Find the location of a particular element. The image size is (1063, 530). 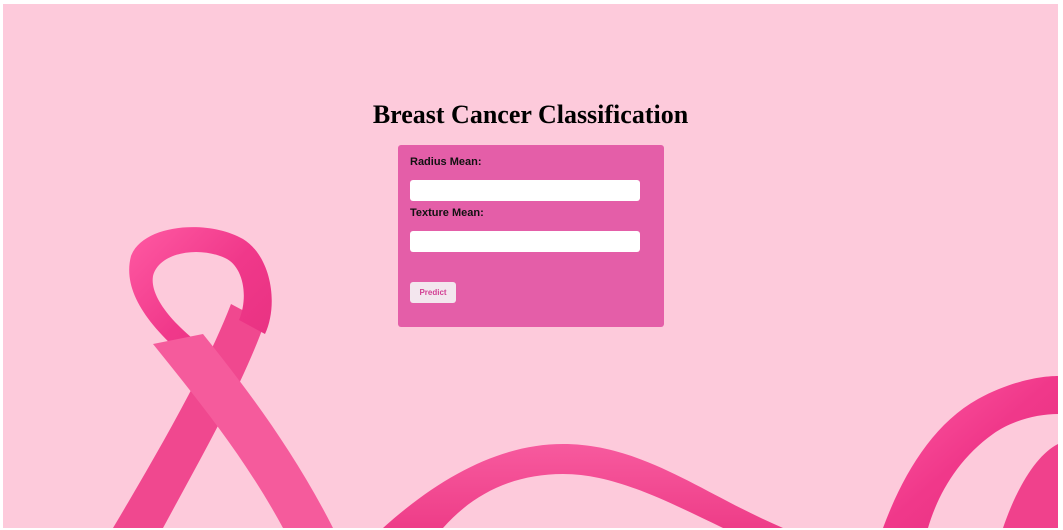

radius-mean-label: Radius Mean: is located at coordinates (446, 162).